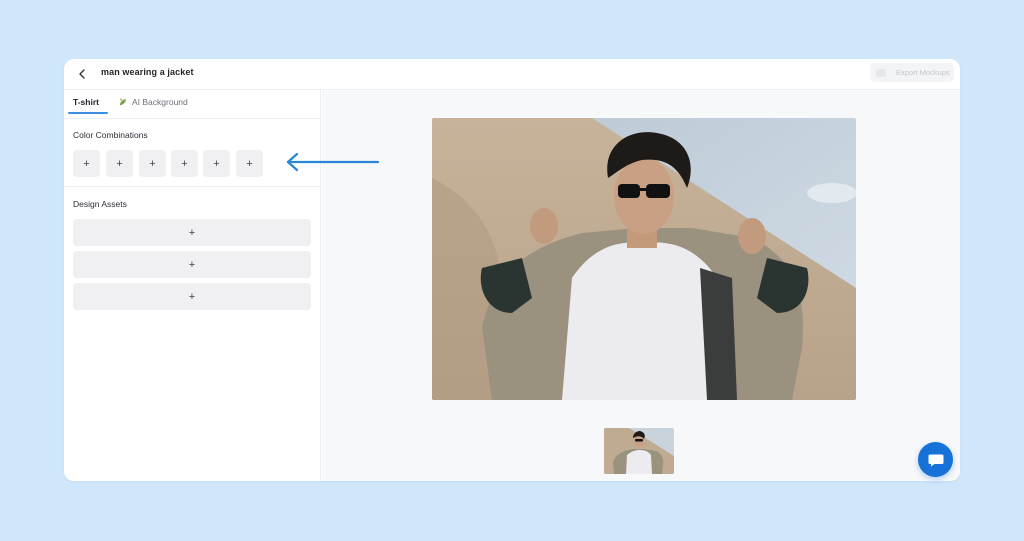  Describe the element at coordinates (160, 102) in the screenshot. I see `tab-ai-background-label: AI Background` at that location.